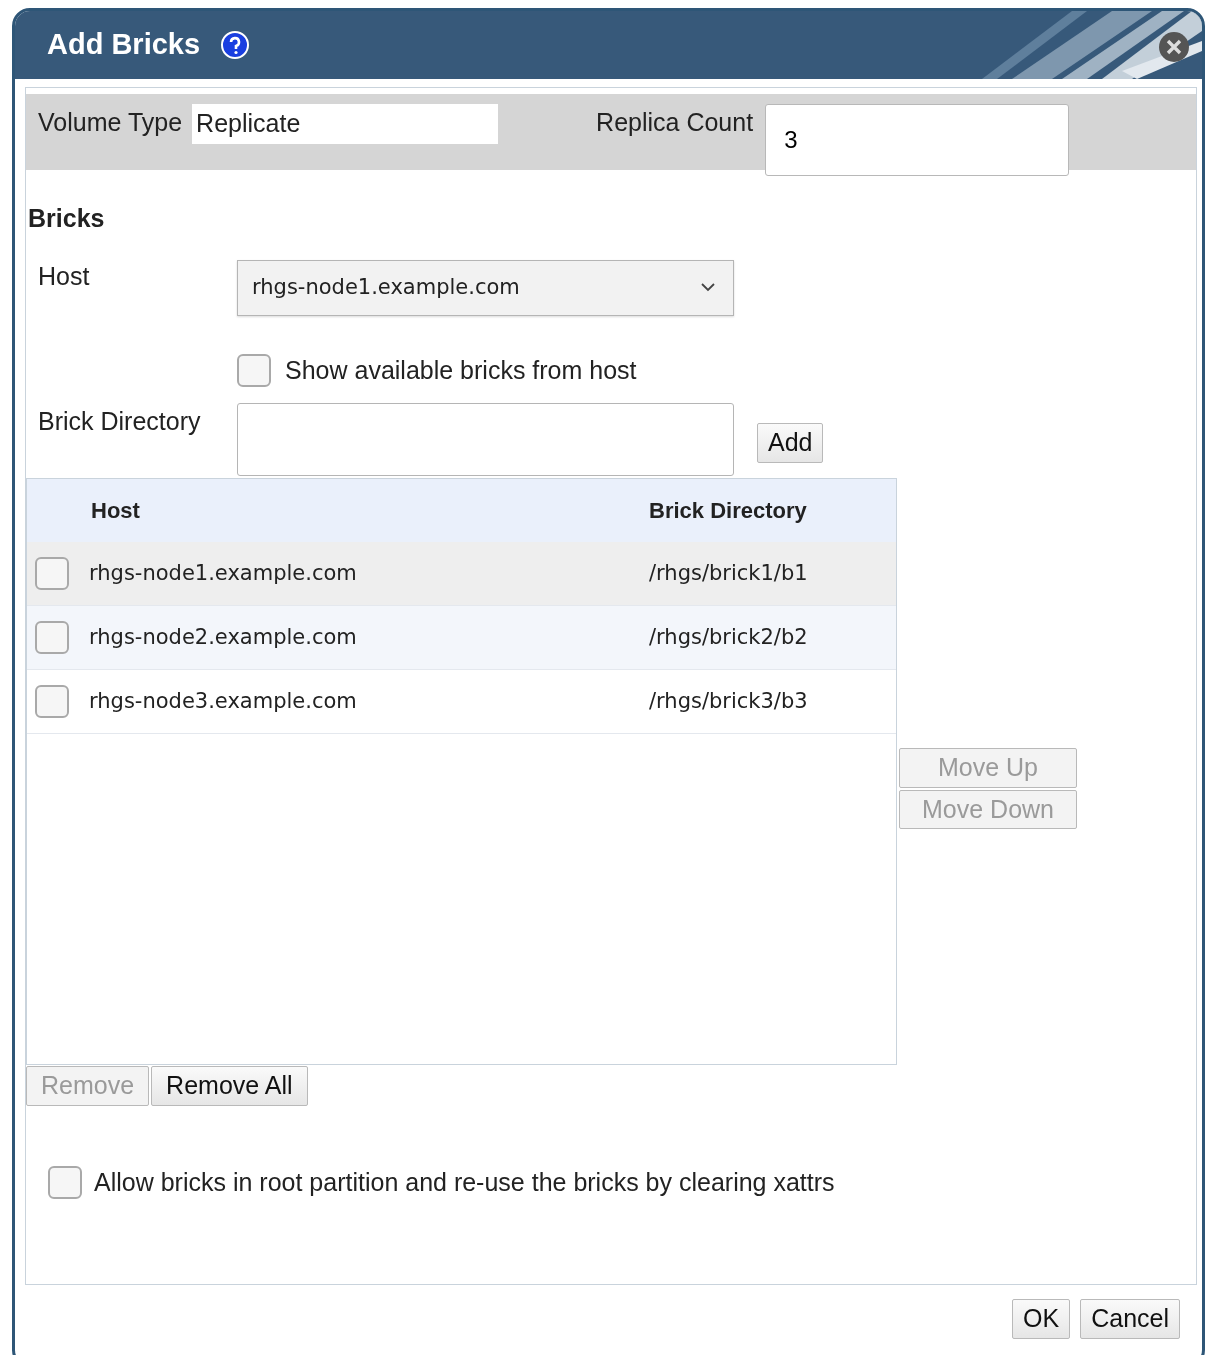 The width and height of the screenshot is (1210, 1355). I want to click on field-label: Brick Directory, so click(120, 421).